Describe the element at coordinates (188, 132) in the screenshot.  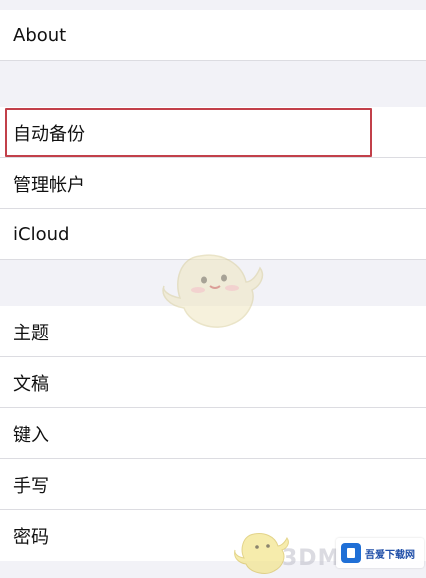
I see `highlight-box` at that location.